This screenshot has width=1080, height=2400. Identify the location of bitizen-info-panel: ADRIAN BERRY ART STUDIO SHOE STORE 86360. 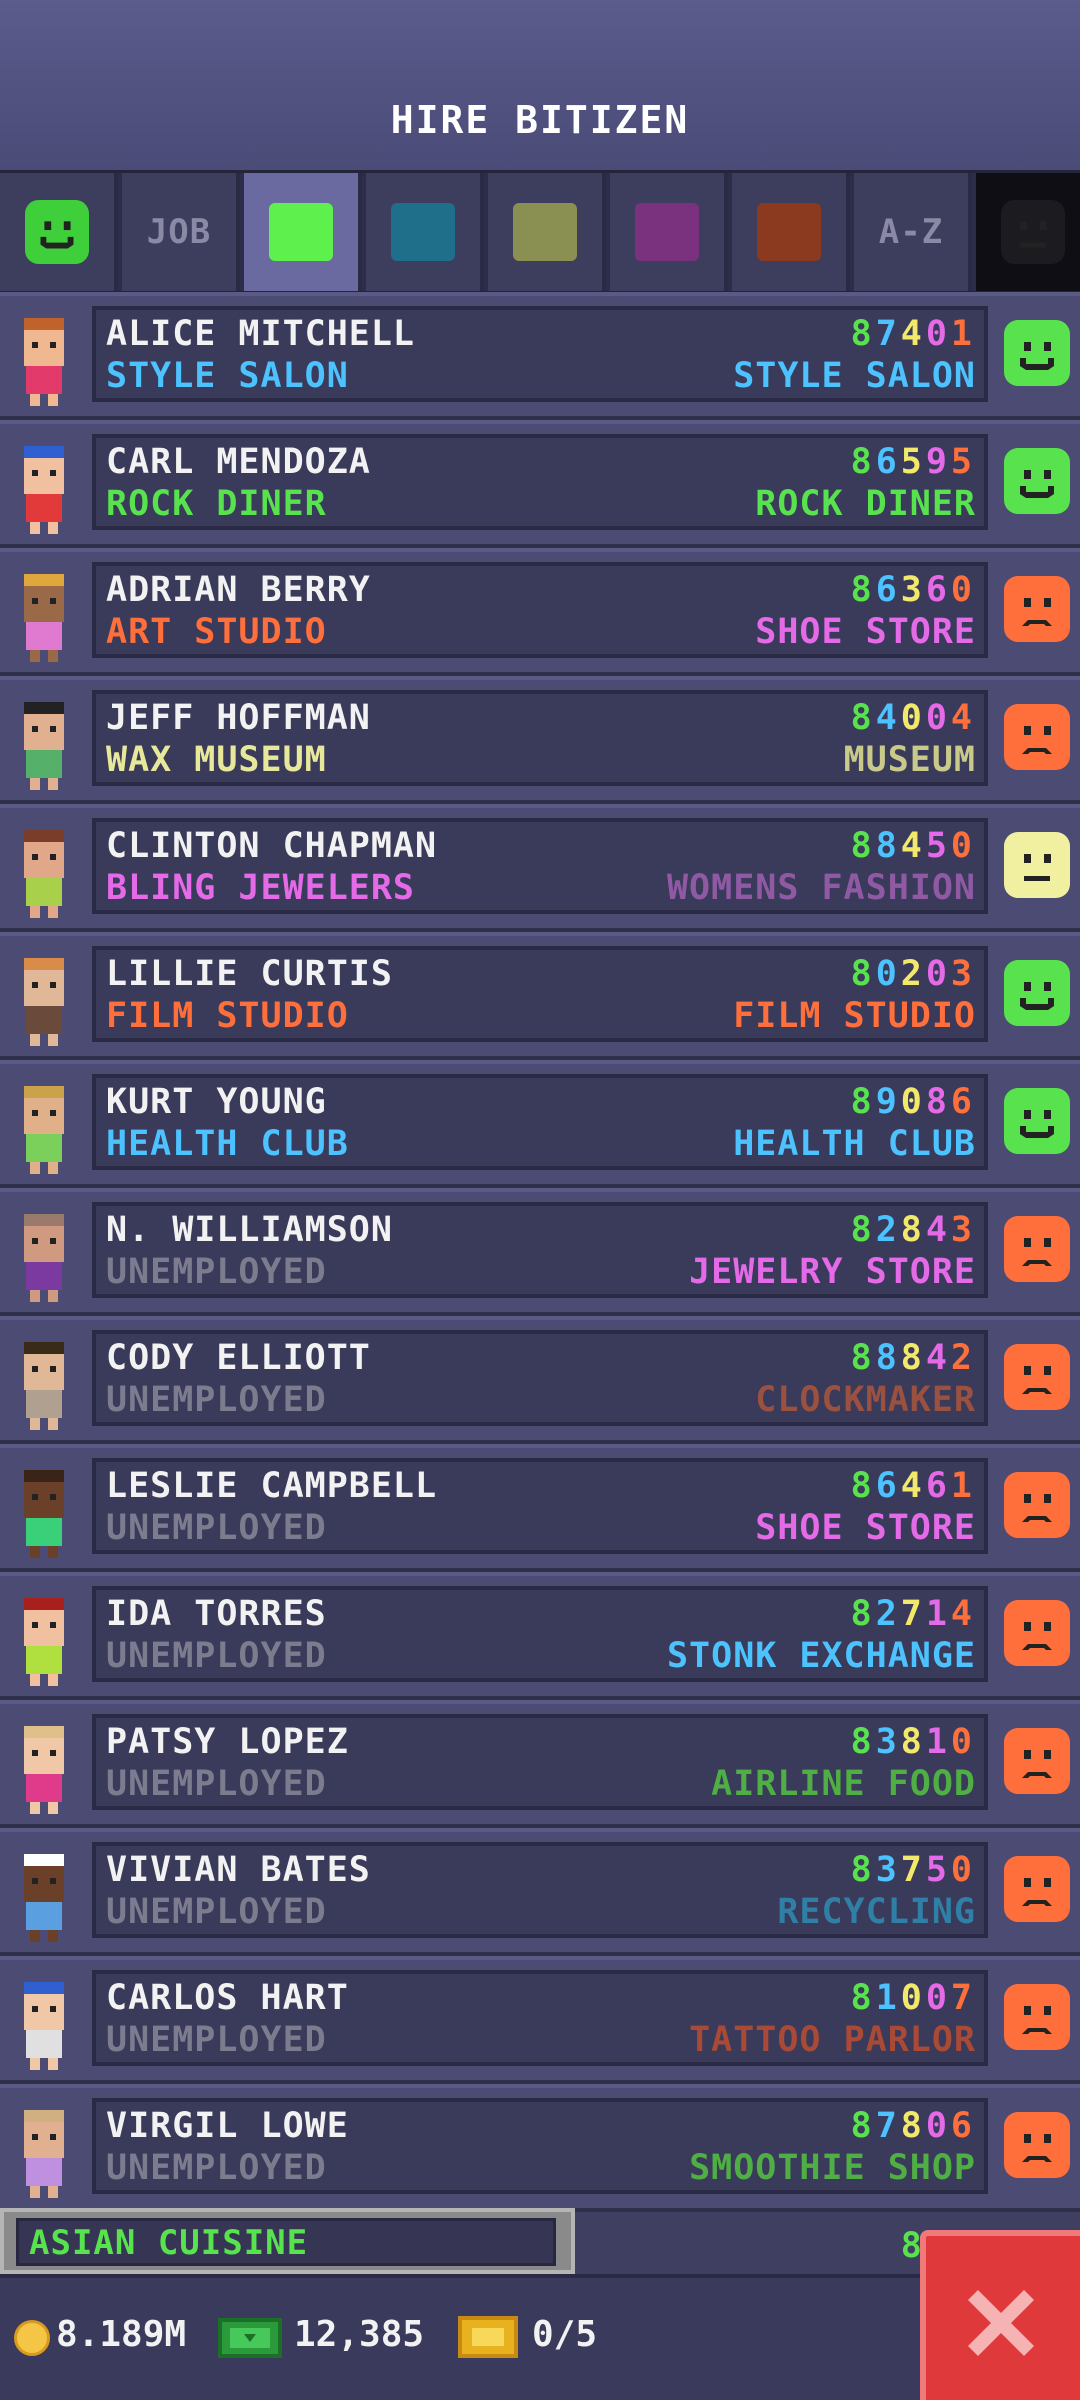
(540, 610).